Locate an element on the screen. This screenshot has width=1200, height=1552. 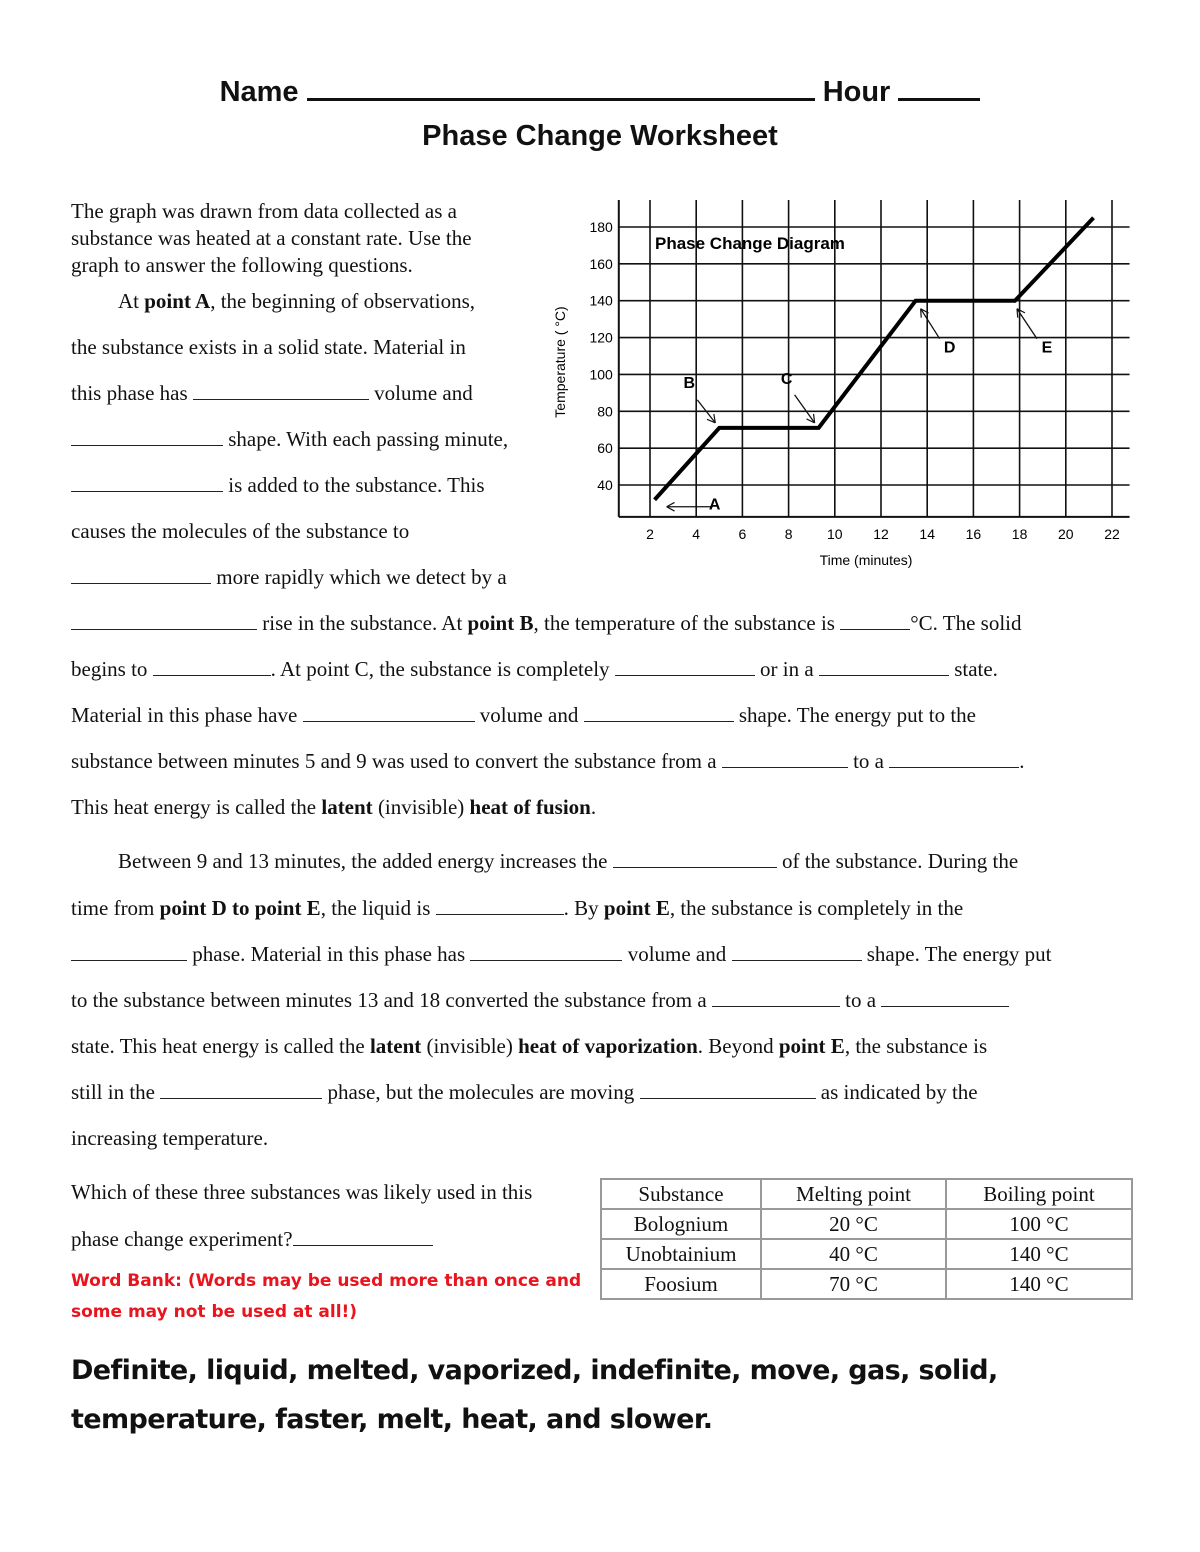
table-cell: Bolognium is located at coordinates (681, 1224).